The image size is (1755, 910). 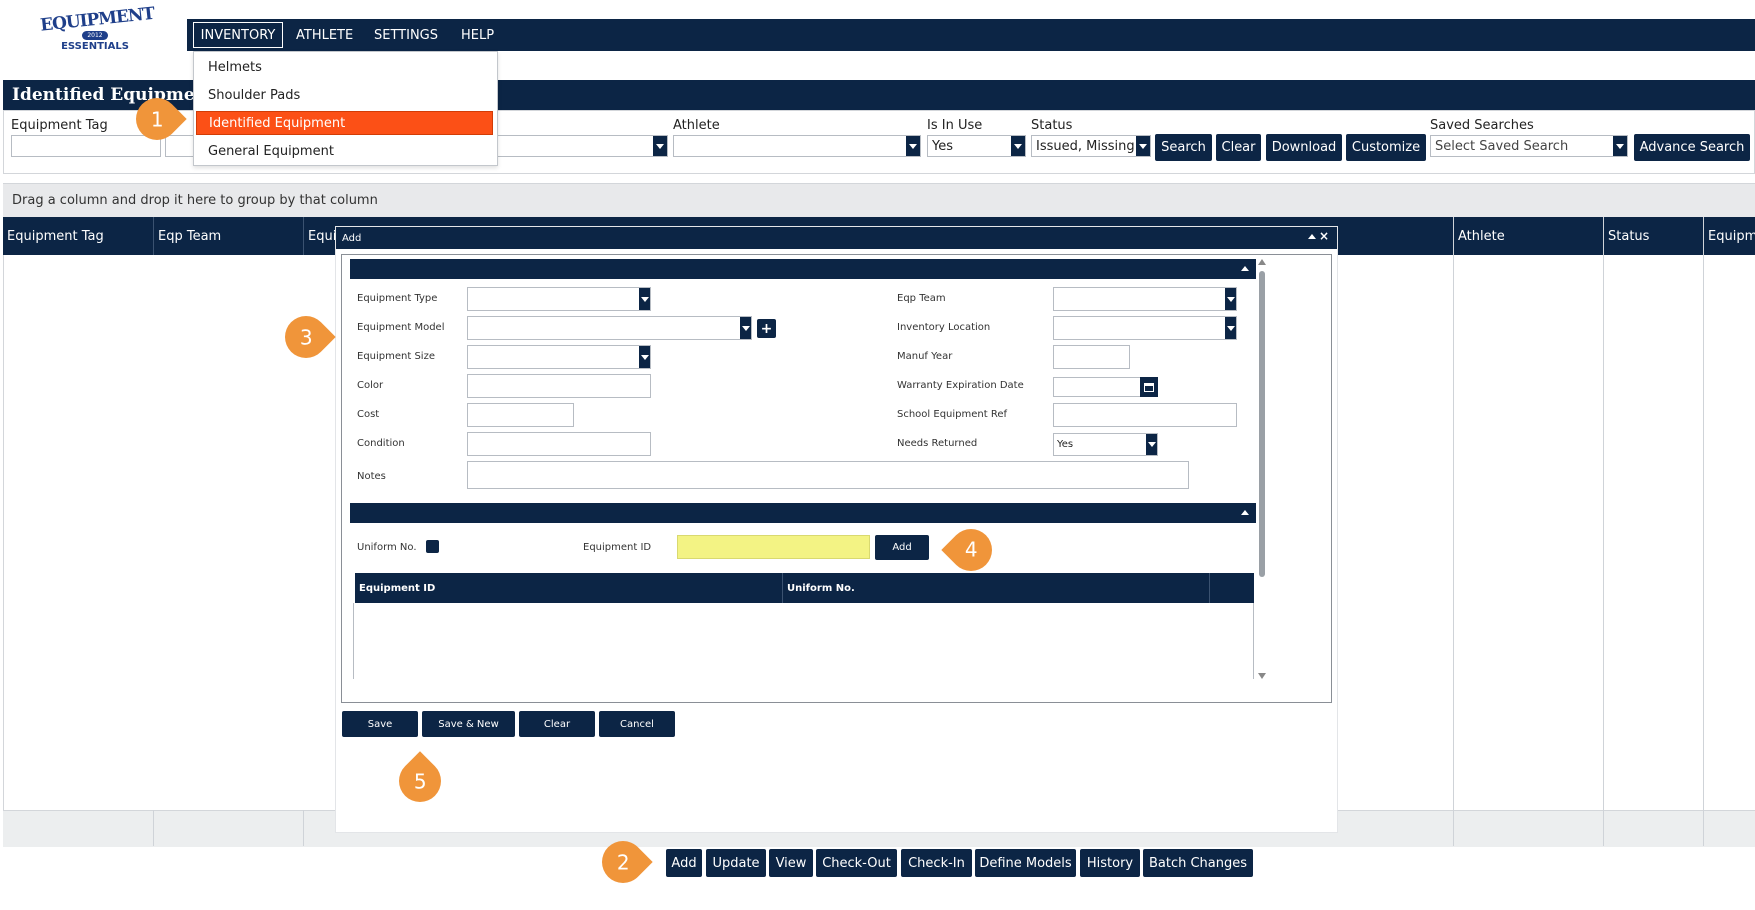 I want to click on section2-header, so click(x=803, y=513).